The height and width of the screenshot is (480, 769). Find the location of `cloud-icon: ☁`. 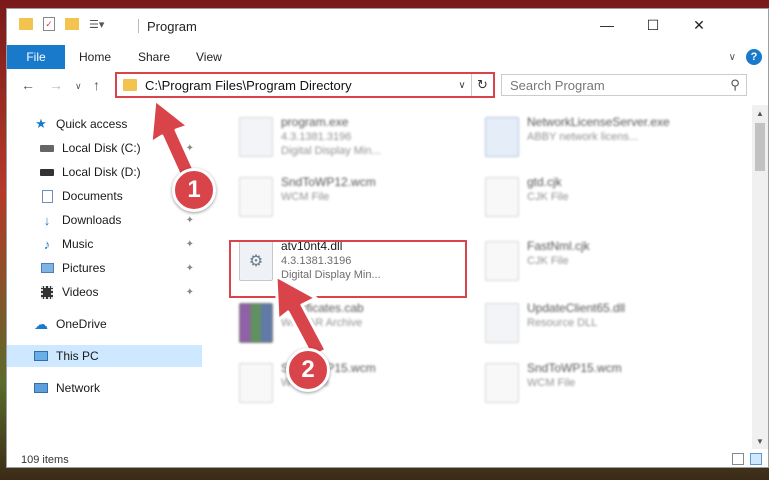

cloud-icon: ☁ is located at coordinates (41, 323).